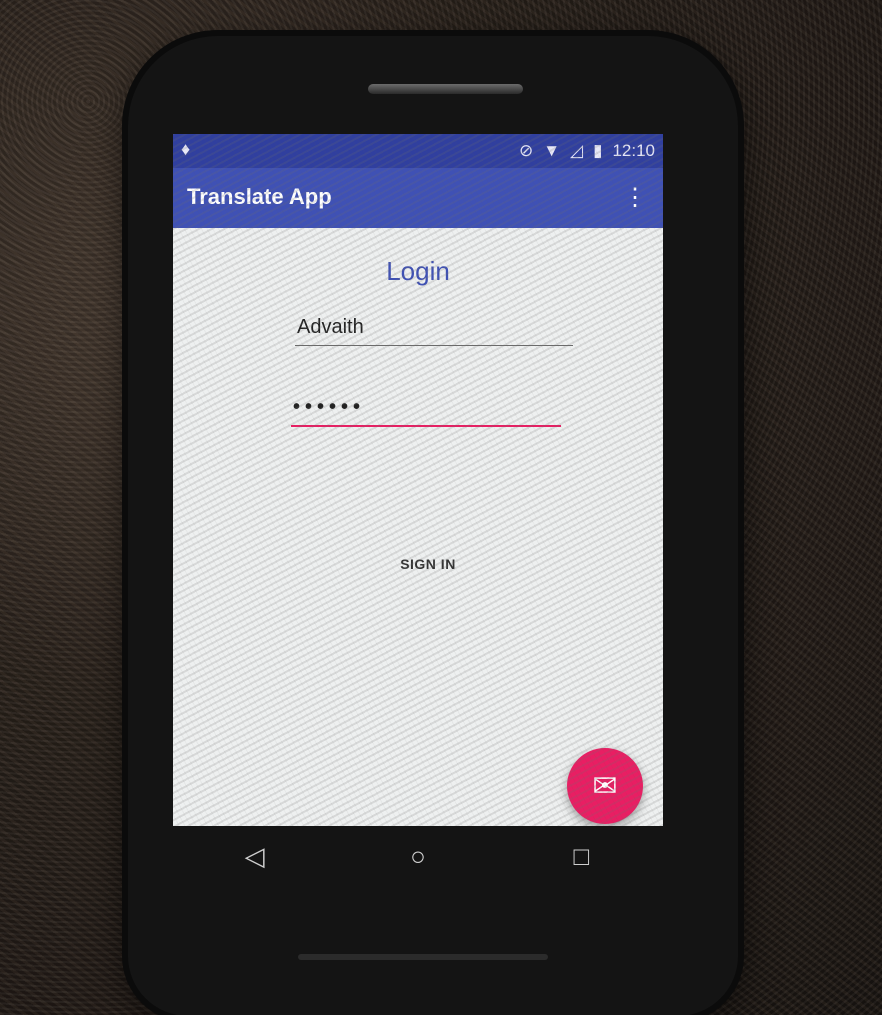 This screenshot has width=882, height=1015. I want to click on username-input, so click(435, 327).